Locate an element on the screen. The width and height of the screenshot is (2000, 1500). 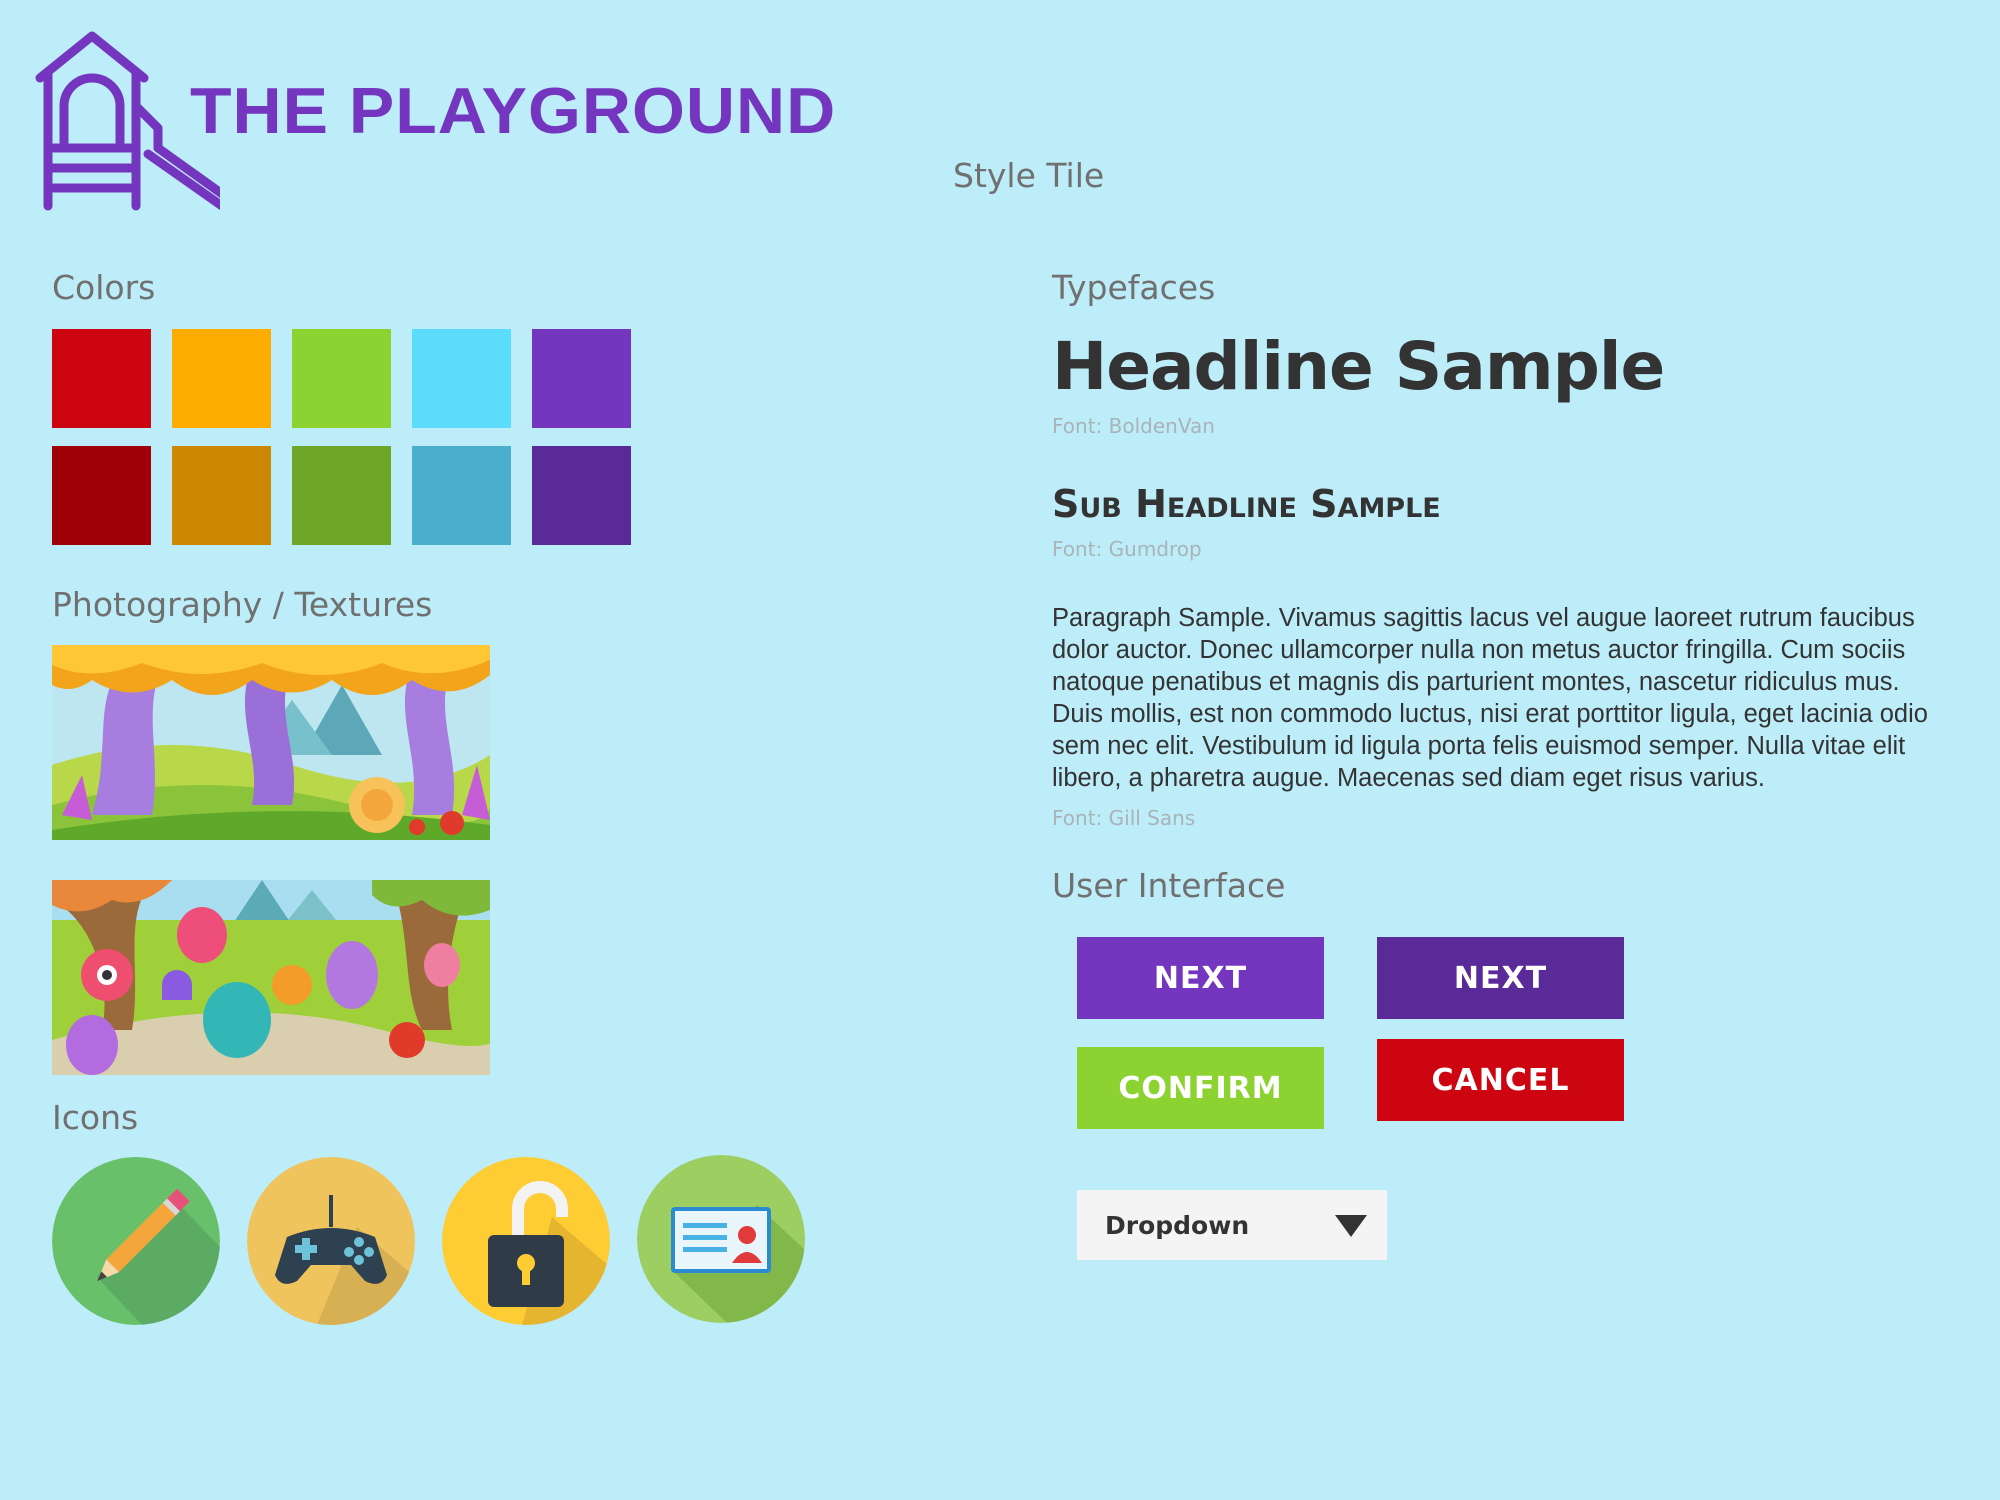
gamepad-icon is located at coordinates (331, 1241).